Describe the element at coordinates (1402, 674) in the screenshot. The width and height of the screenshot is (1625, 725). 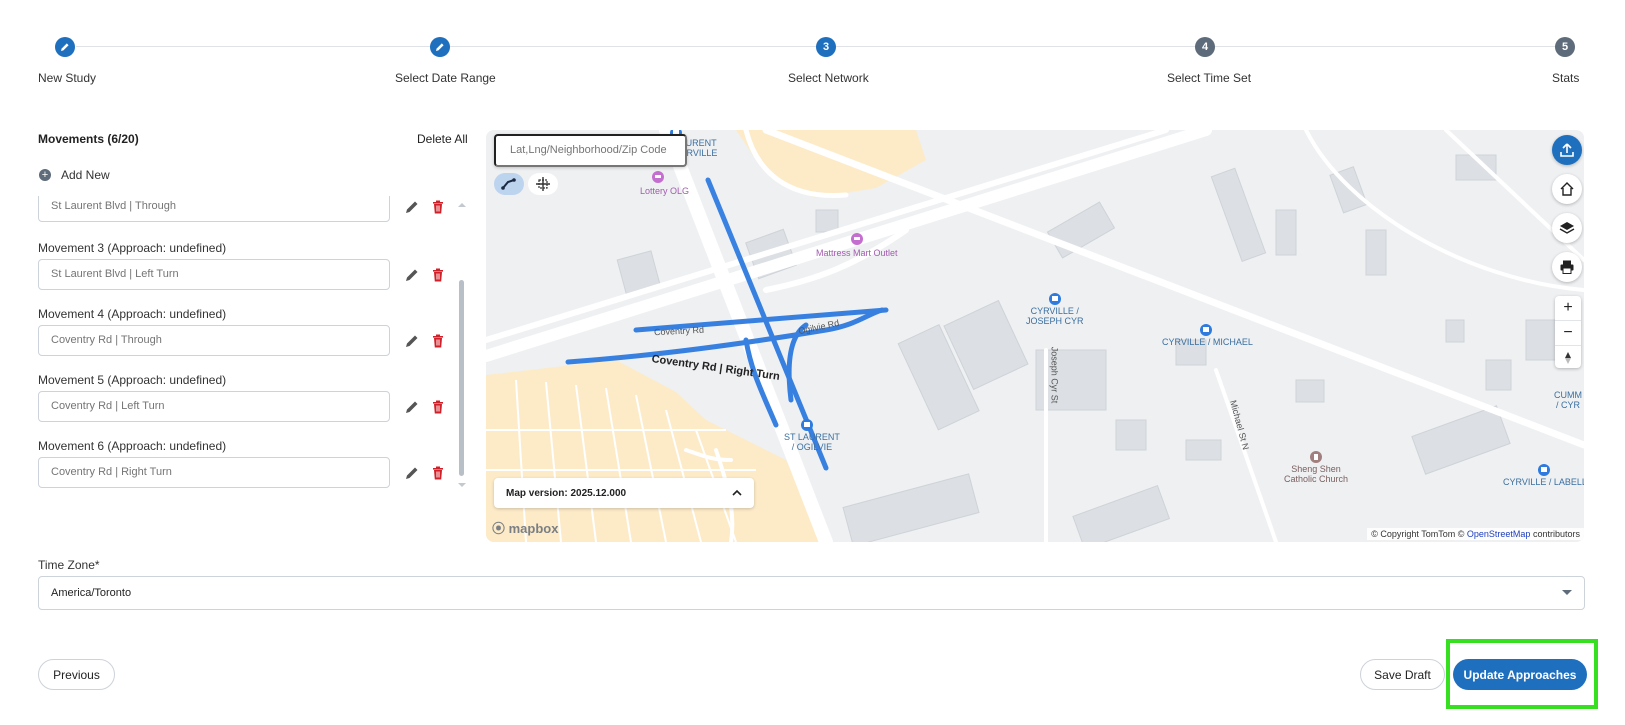
I see `save-draft-button: Save Draft` at that location.